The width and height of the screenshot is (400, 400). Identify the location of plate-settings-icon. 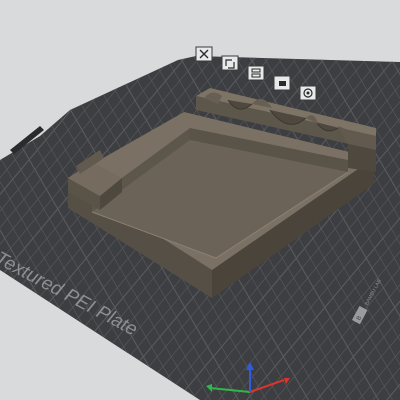
(308, 93).